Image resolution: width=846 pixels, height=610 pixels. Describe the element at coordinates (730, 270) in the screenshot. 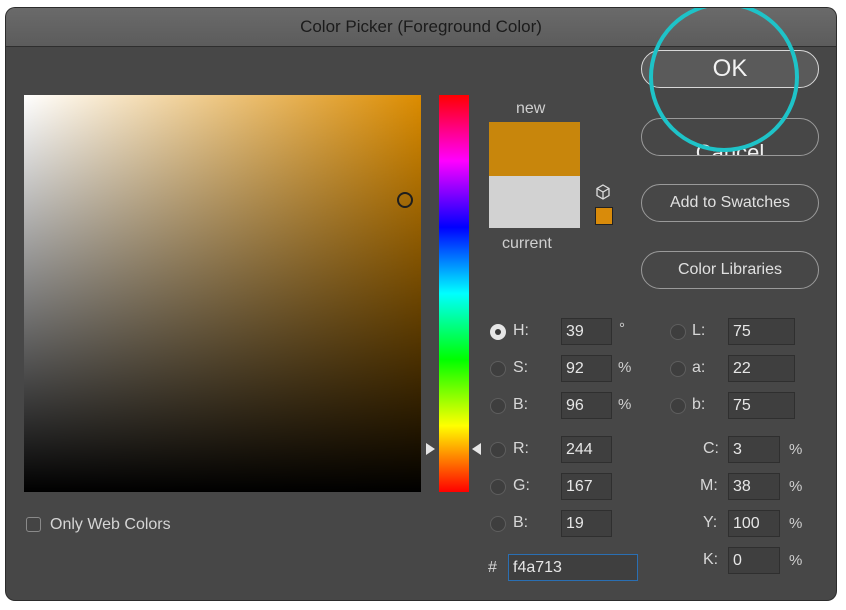

I see `color-libraries-button: Color Libraries` at that location.